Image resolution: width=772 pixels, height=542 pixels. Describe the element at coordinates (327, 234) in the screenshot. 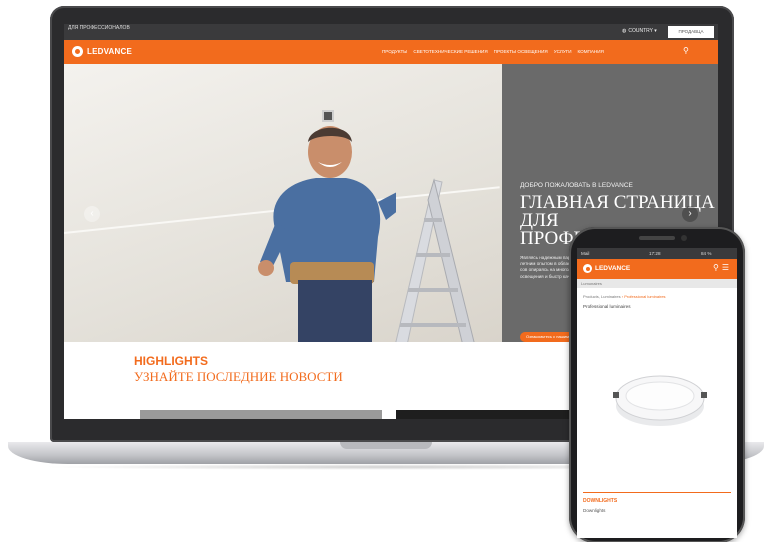

I see `worker-illustration` at that location.